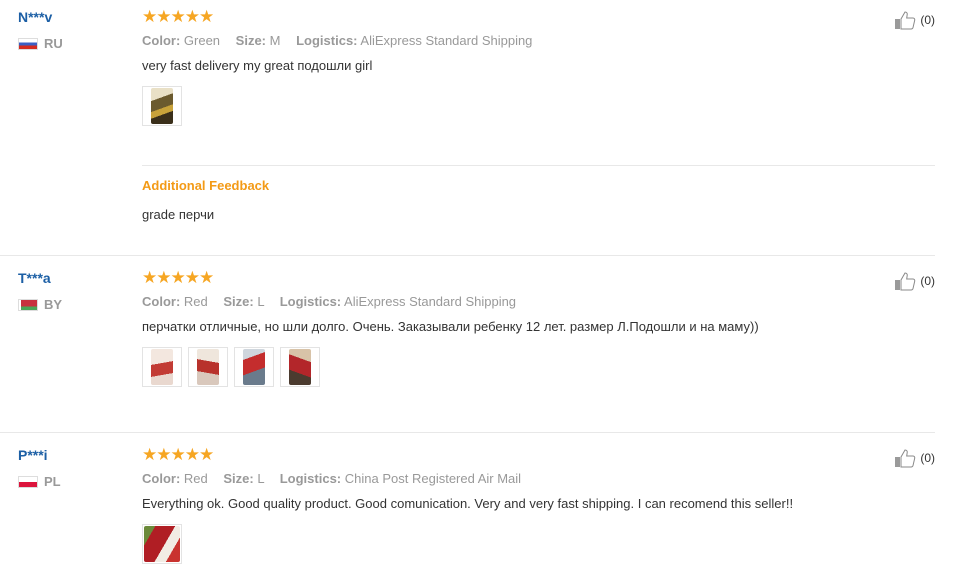 This screenshot has width=965, height=575. I want to click on color-value: Green, so click(202, 40).